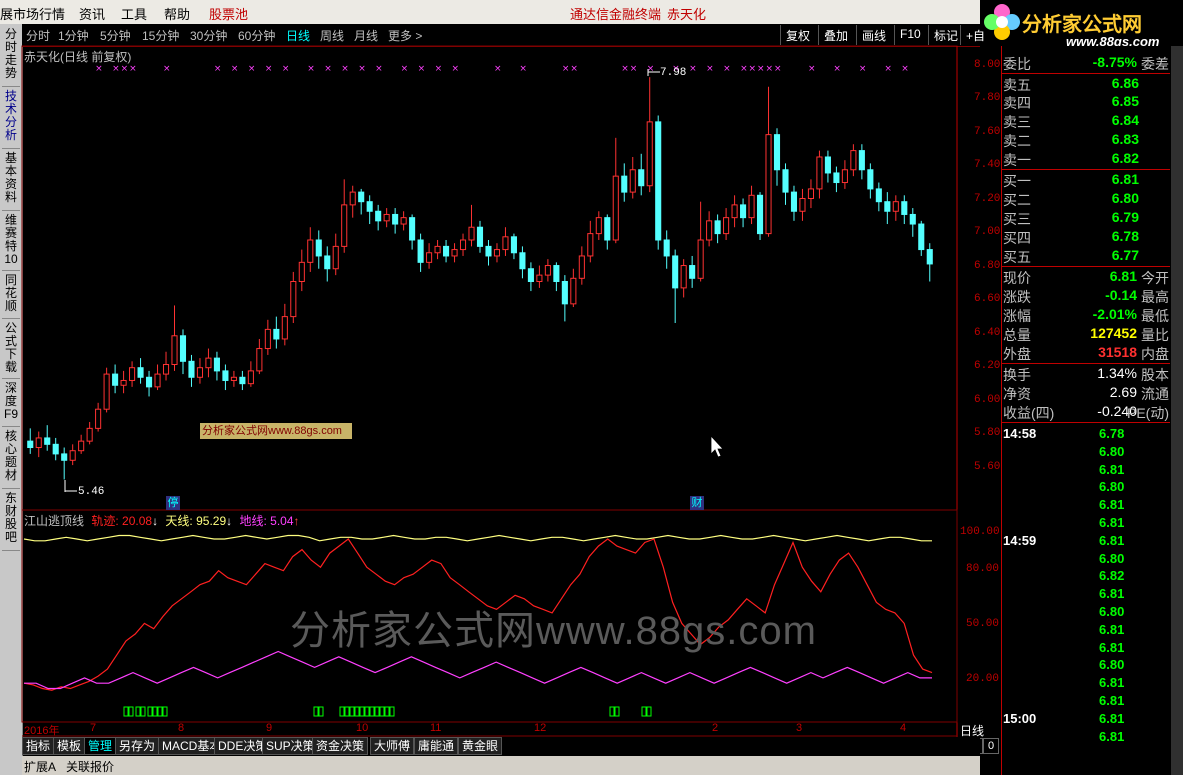 The image size is (1183, 775). What do you see at coordinates (1155, 335) in the screenshot?
I see `stat-label2: 量比` at bounding box center [1155, 335].